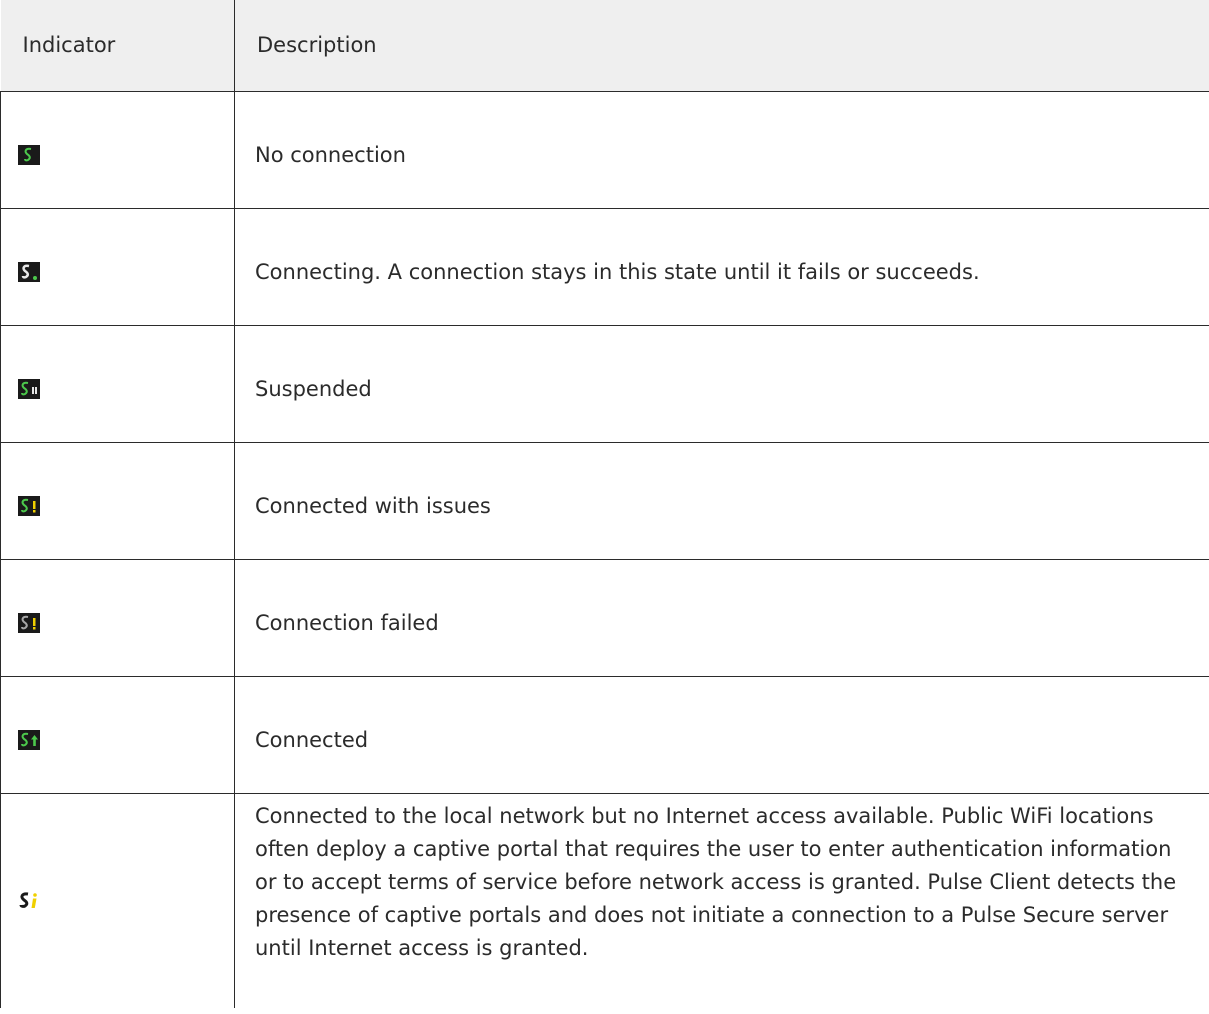 The width and height of the screenshot is (1209, 1014). What do you see at coordinates (29, 622) in the screenshot?
I see `connection-failed-icon` at bounding box center [29, 622].